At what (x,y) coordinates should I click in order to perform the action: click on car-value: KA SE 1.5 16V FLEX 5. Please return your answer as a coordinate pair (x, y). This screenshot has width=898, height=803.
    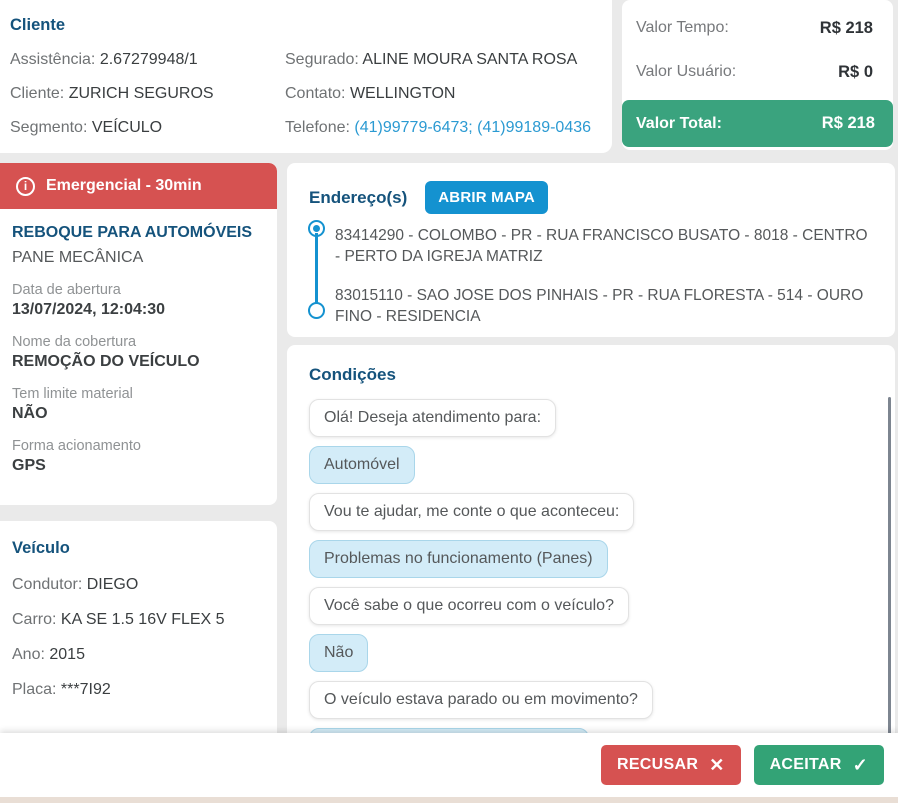
    Looking at the image, I should click on (142, 619).